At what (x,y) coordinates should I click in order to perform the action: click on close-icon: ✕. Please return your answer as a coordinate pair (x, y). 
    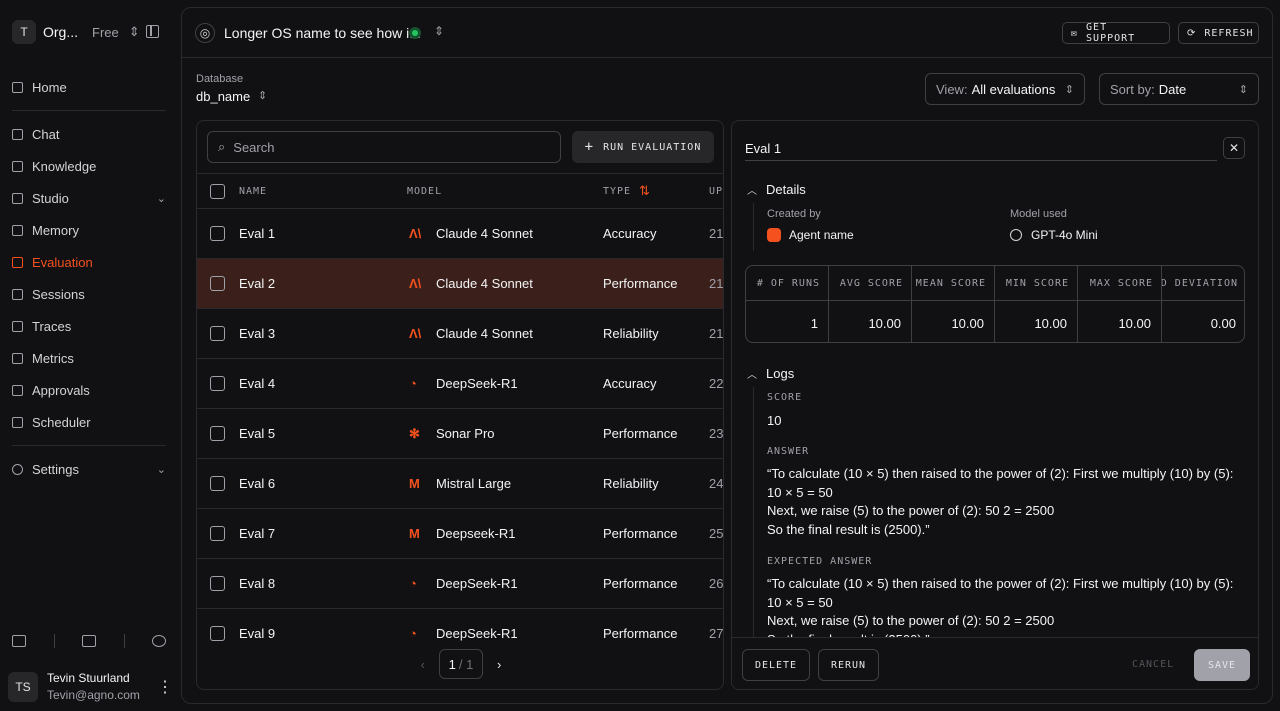
    Looking at the image, I should click on (1234, 148).